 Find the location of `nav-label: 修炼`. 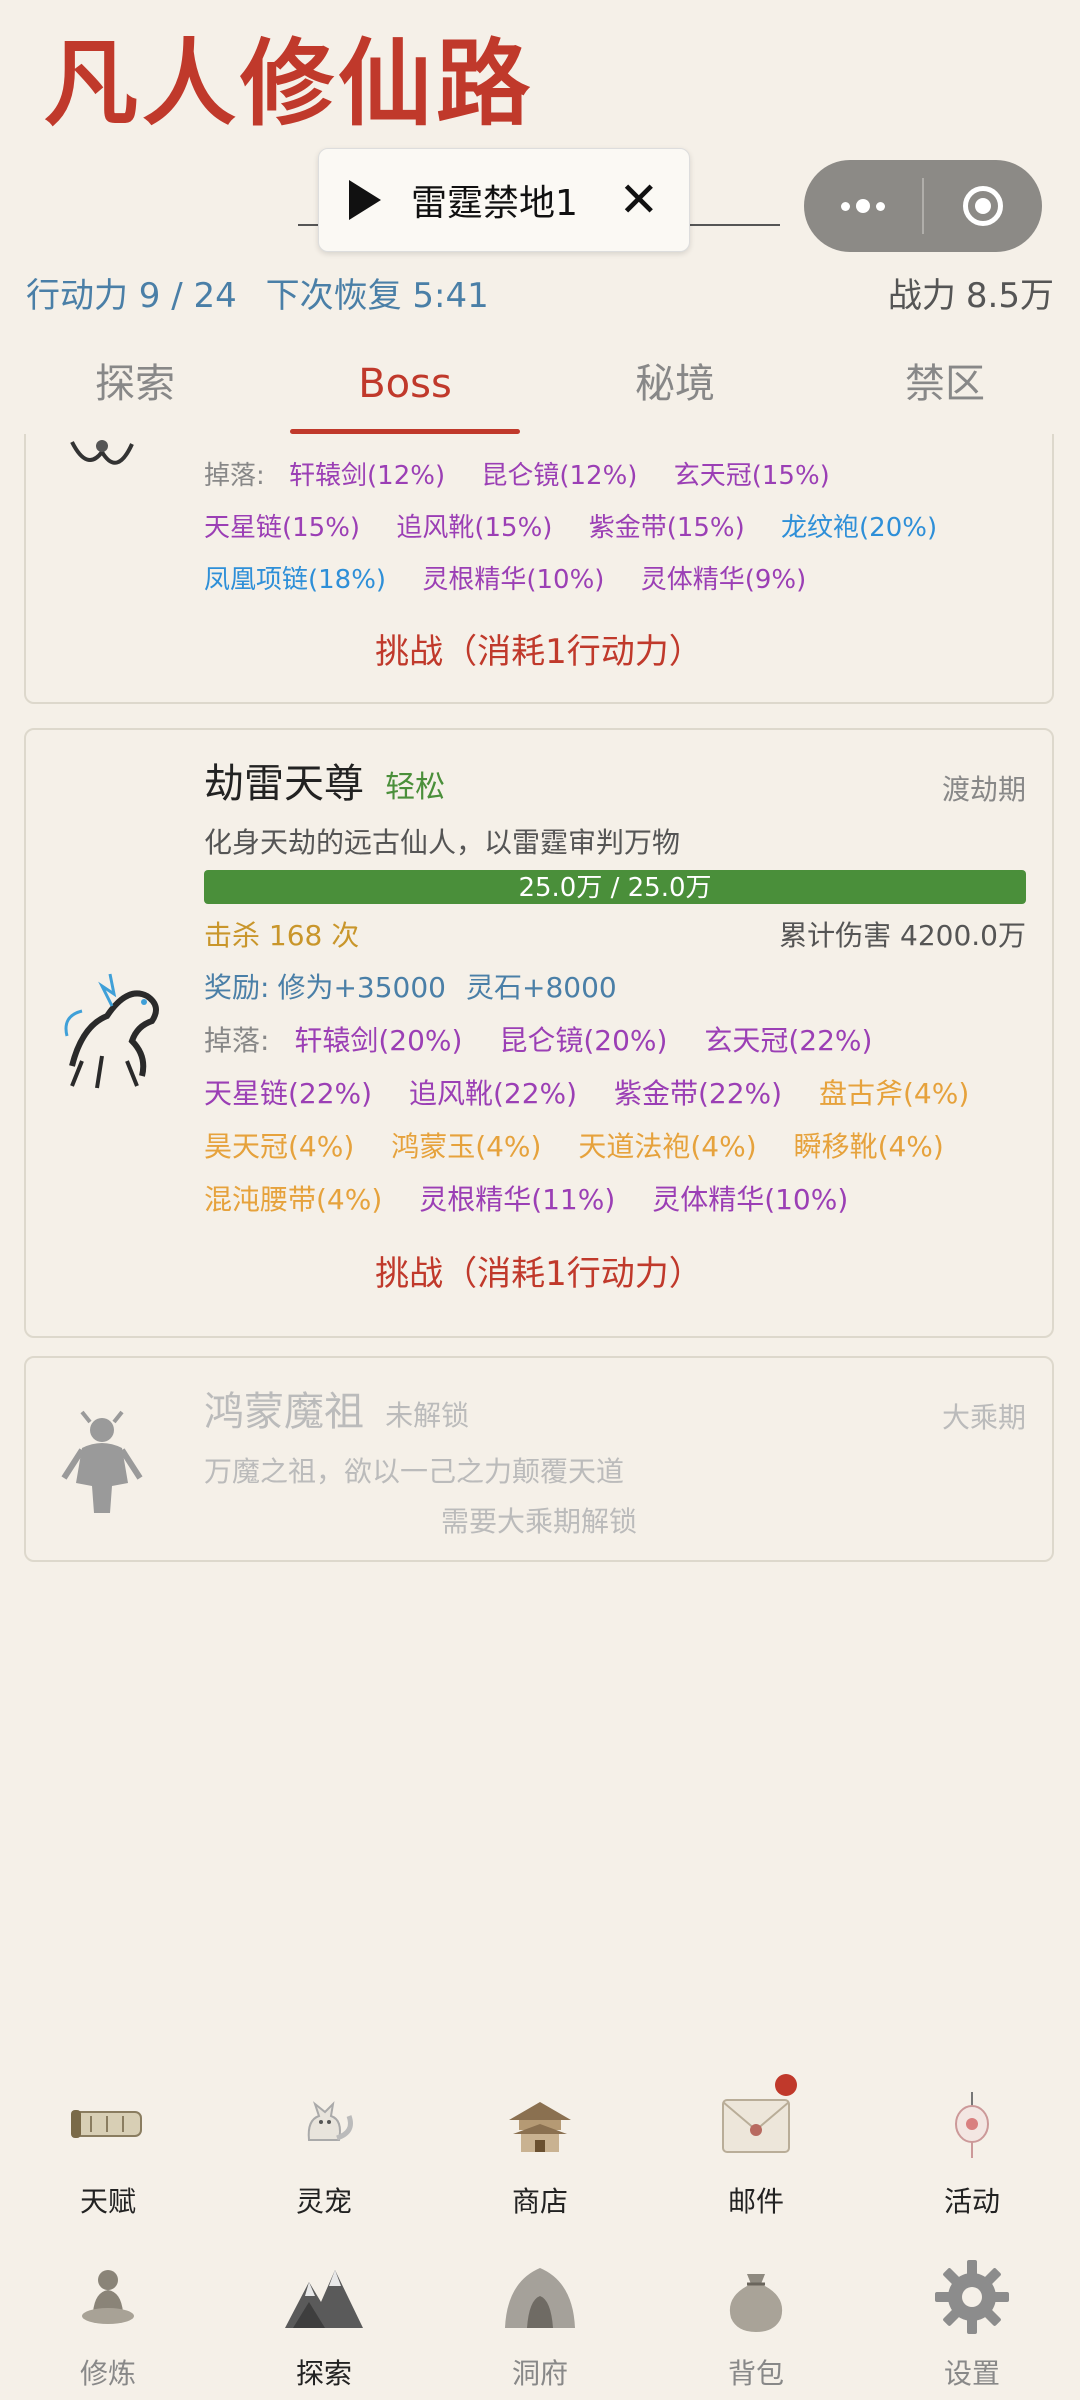

nav-label: 修炼 is located at coordinates (107, 2373).